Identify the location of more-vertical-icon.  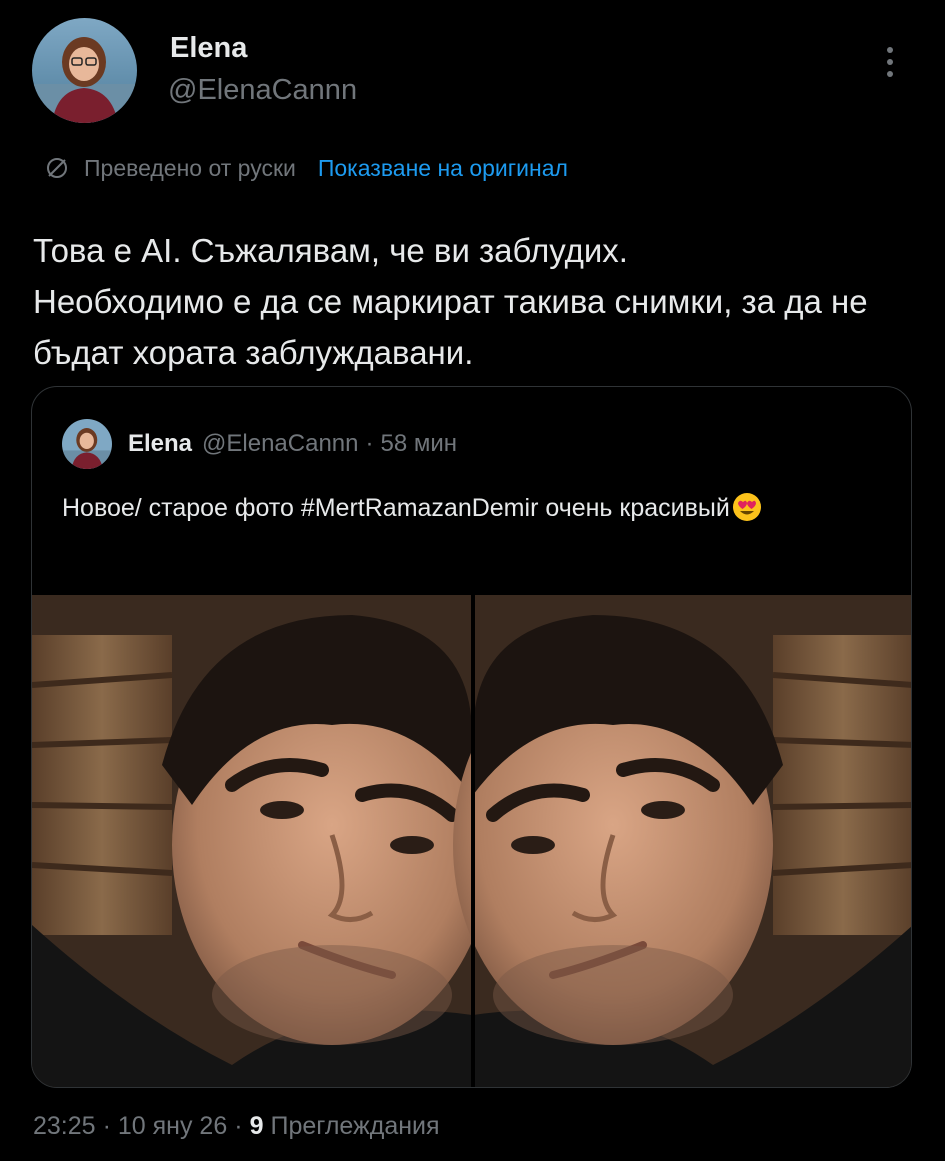
(890, 62).